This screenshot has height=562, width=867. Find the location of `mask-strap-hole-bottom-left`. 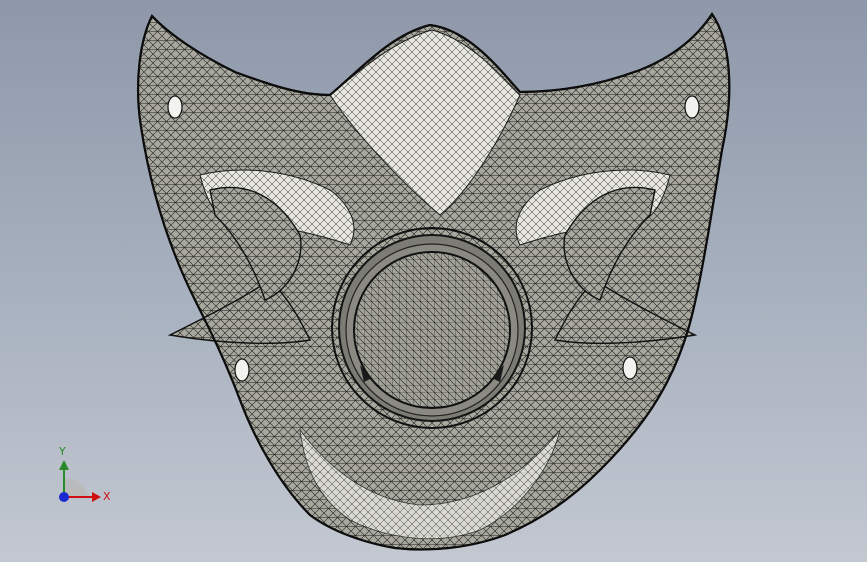

mask-strap-hole-bottom-left is located at coordinates (242, 370).